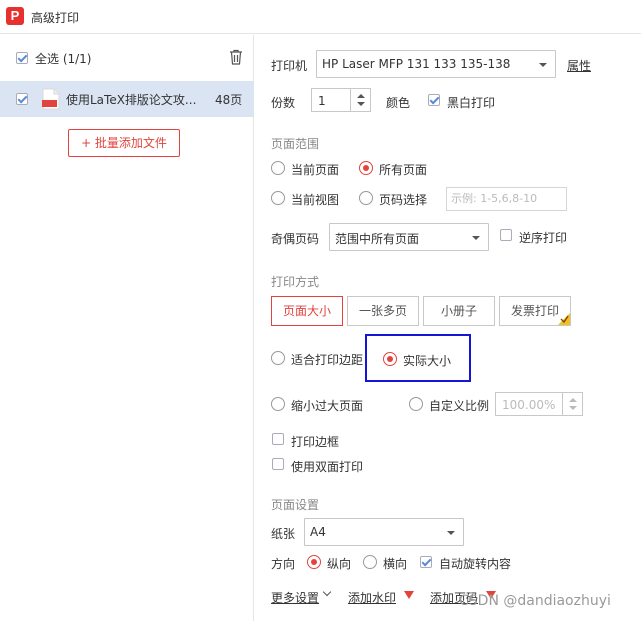 The image size is (641, 621). I want to click on printer-label: 打印机, so click(289, 66).